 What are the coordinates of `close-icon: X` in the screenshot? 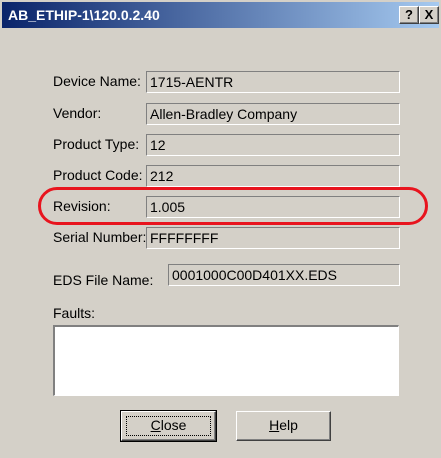 It's located at (429, 15).